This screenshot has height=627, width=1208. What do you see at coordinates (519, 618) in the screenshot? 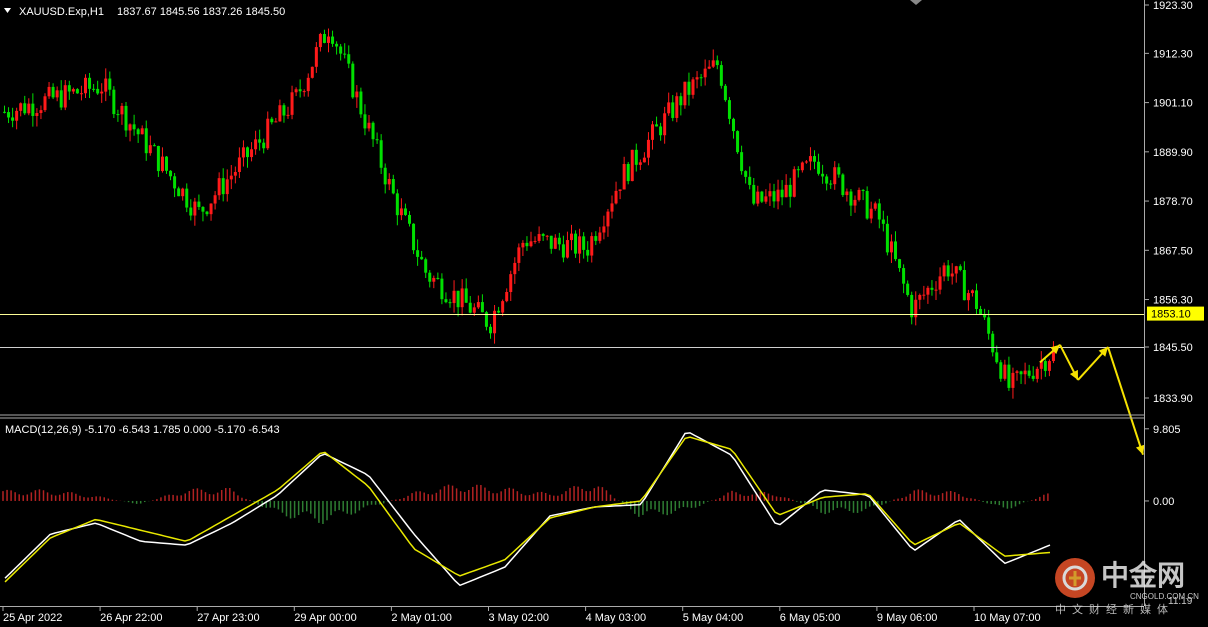
I see `time-label: 3 May 02:00` at bounding box center [519, 618].